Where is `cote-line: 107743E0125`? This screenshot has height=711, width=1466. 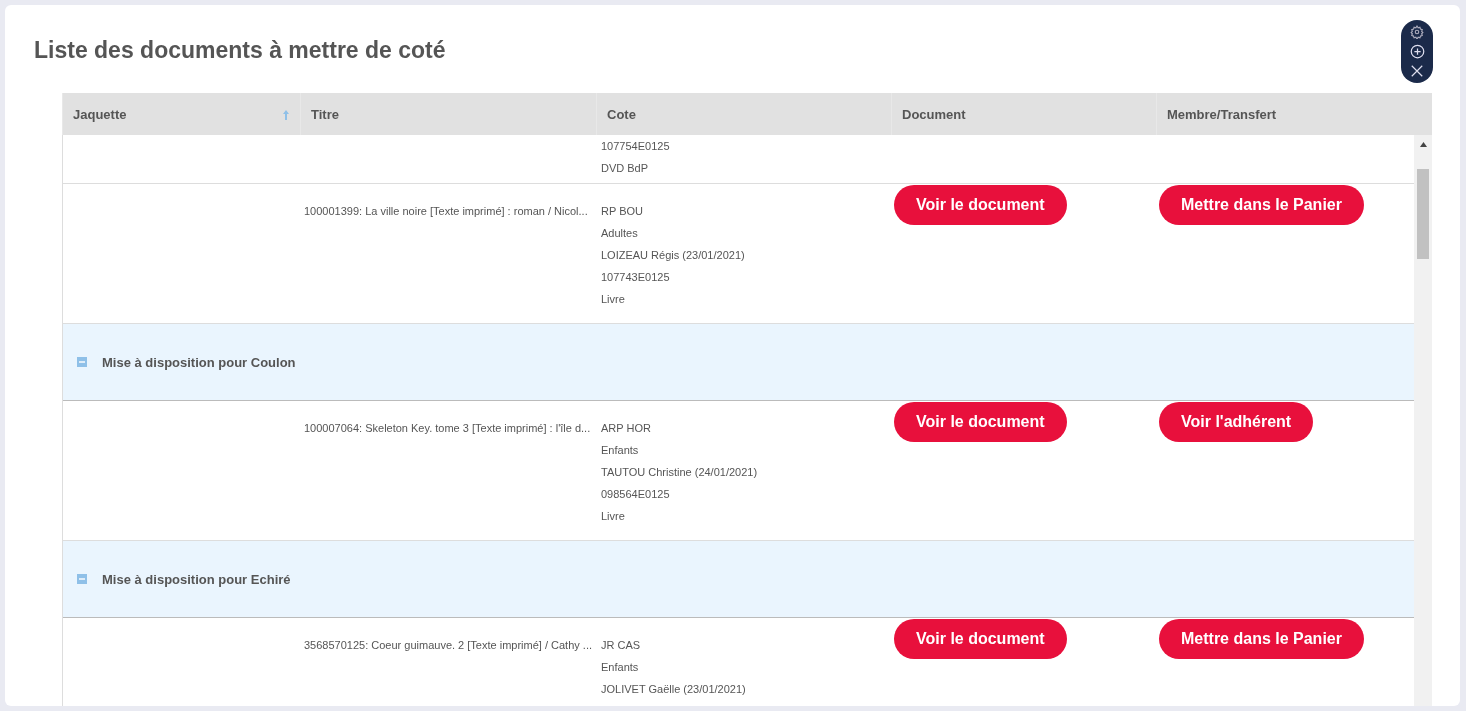 cote-line: 107743E0125 is located at coordinates (636, 277).